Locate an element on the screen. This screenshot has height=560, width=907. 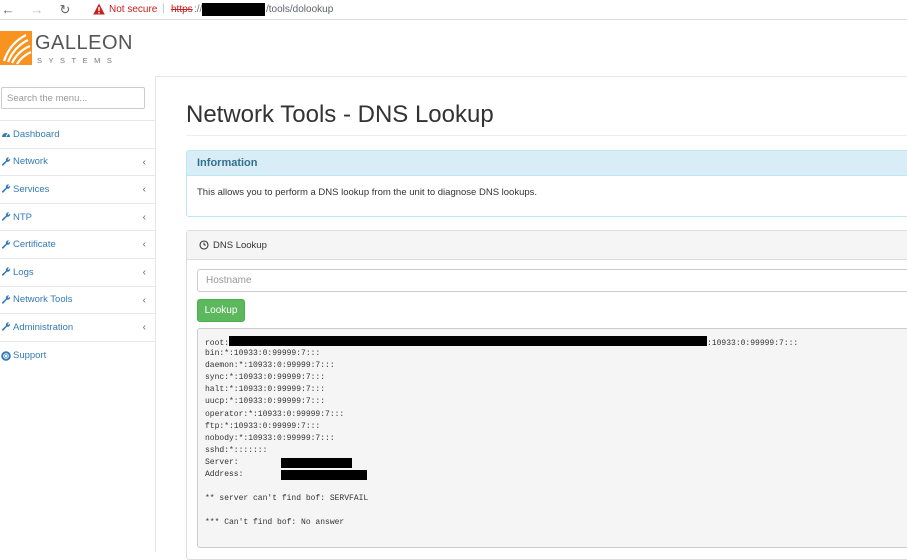
sidebar-item-dashboard: Dashboard is located at coordinates (77, 135).